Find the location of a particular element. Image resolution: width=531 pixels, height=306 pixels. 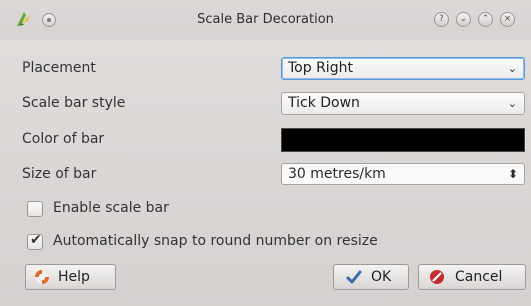

checkmark-icon: ✔ is located at coordinates (36, 240).